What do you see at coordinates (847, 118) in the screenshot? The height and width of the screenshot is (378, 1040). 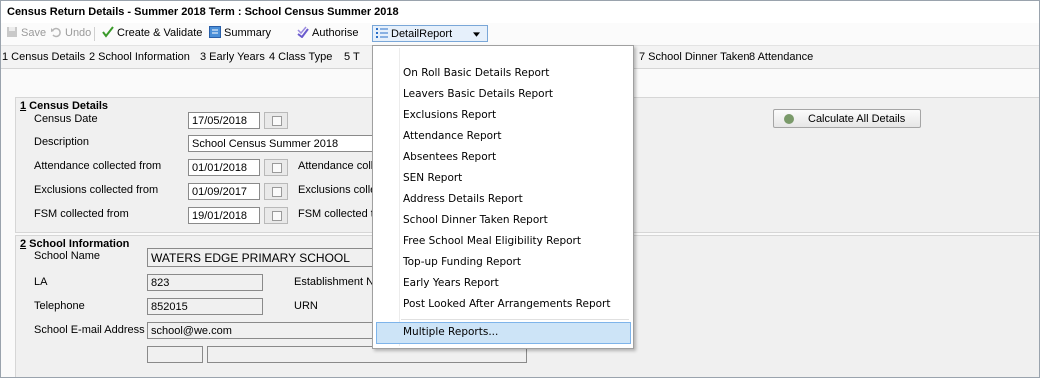 I see `calculate-all-details-button: Calculate All Details` at bounding box center [847, 118].